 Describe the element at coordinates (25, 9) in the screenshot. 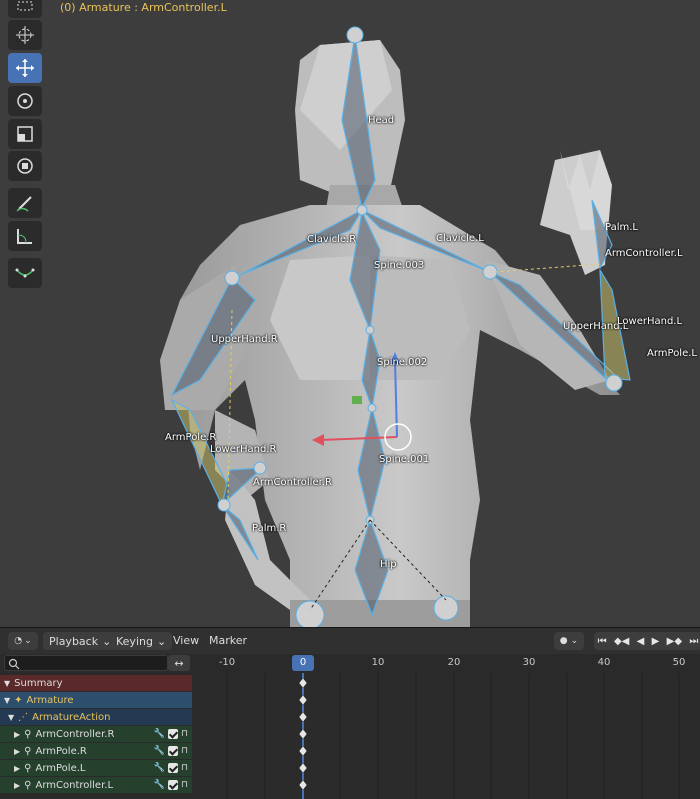

I see `select-box-icon` at that location.